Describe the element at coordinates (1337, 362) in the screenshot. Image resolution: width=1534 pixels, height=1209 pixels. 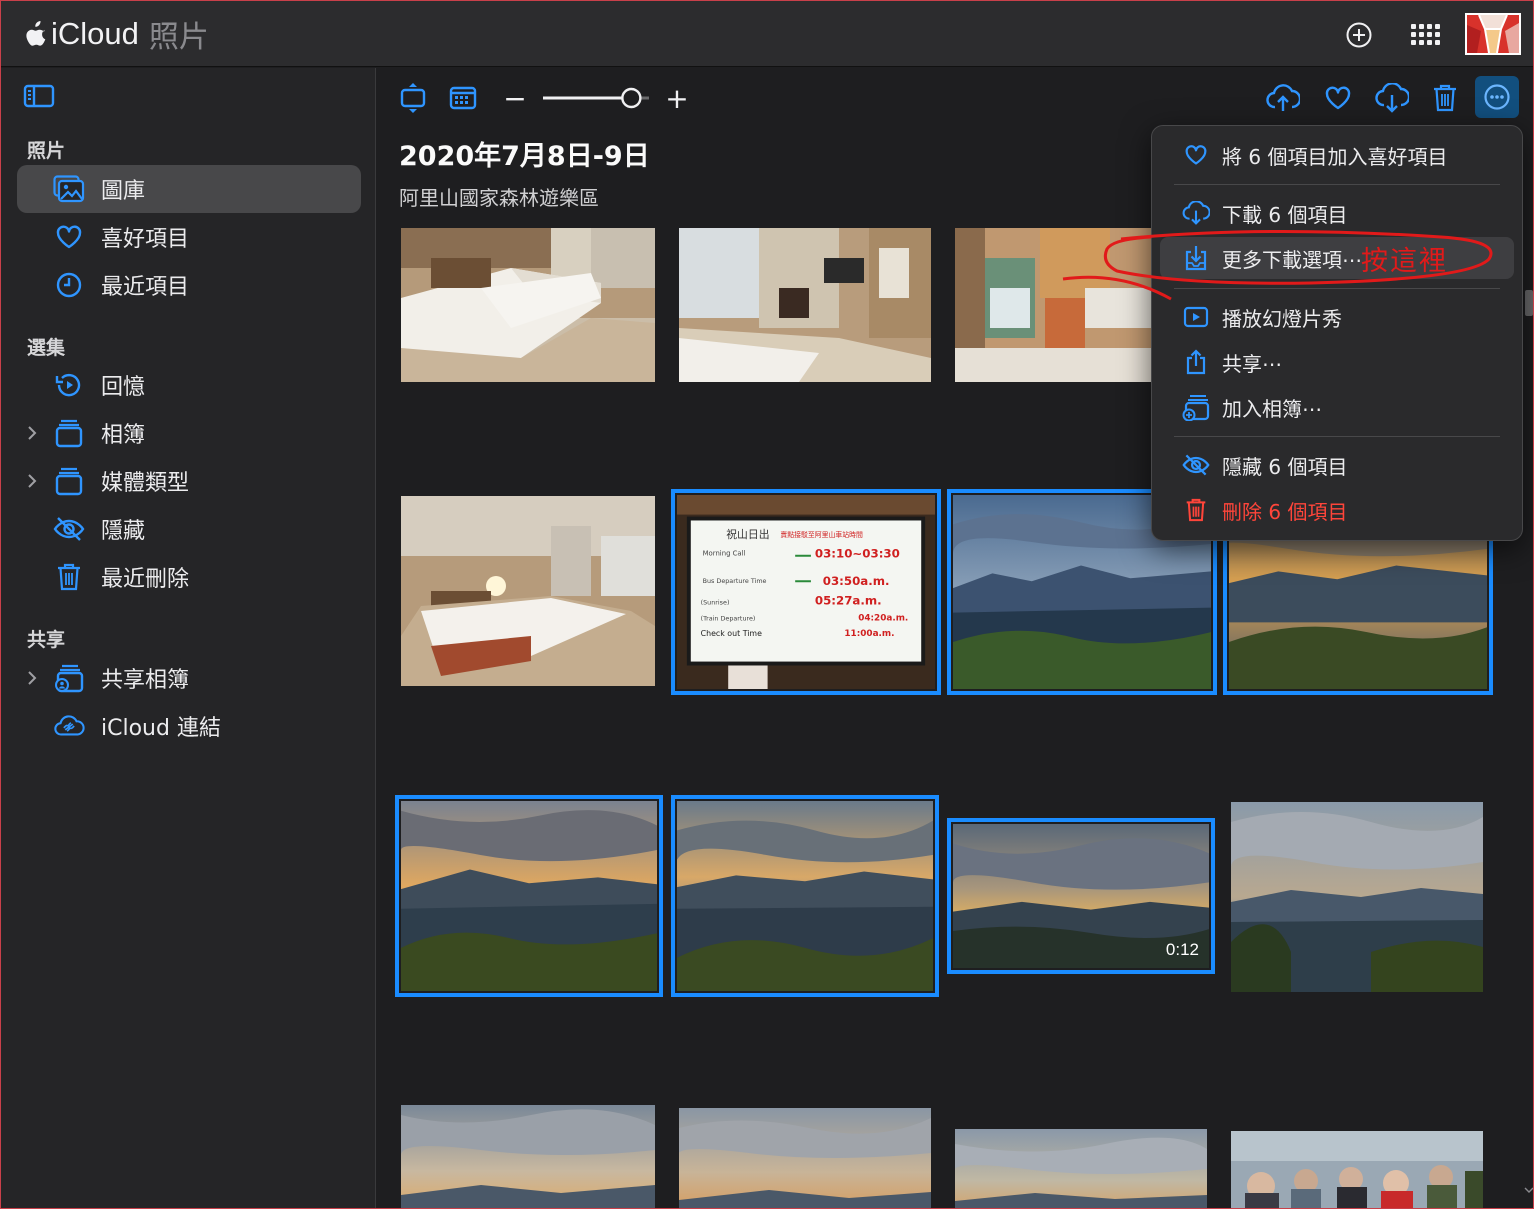
I see `menu-item-share: 共享⋯` at that location.